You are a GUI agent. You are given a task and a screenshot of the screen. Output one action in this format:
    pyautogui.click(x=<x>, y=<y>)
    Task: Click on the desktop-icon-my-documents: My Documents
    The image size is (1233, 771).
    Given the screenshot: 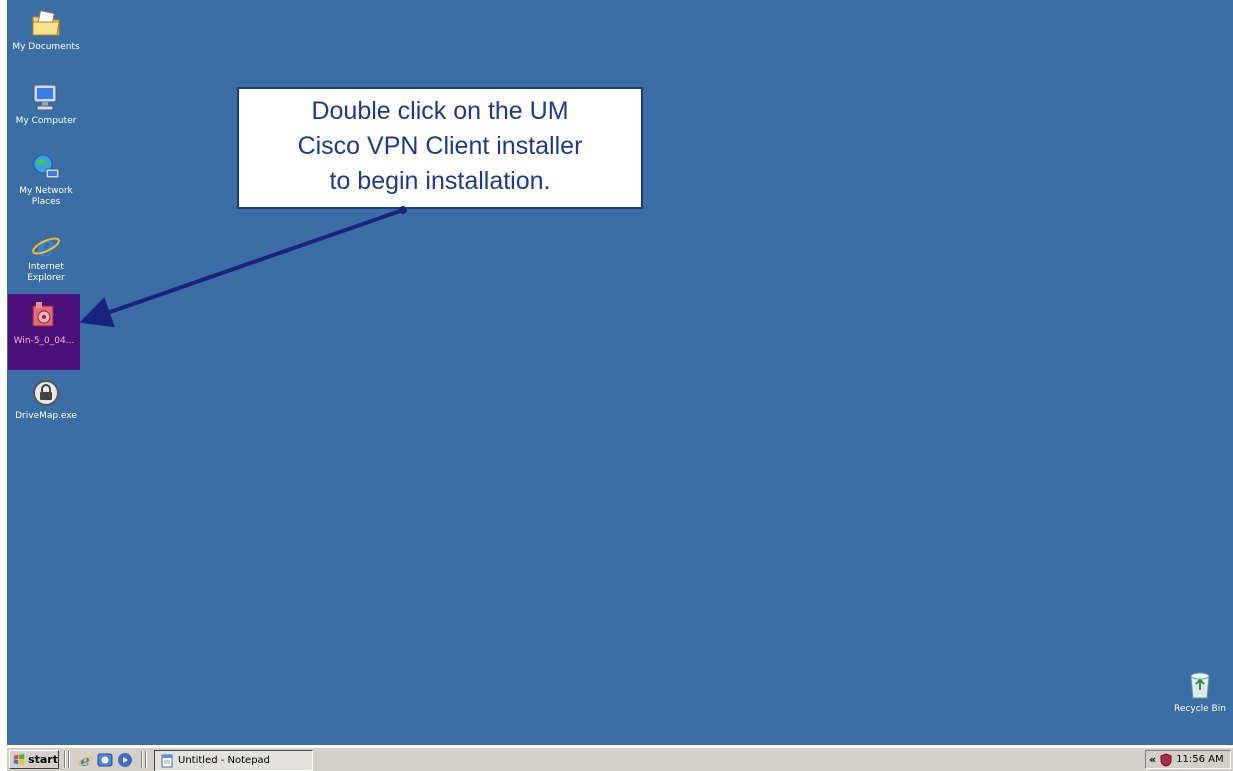 What is the action you would take?
    pyautogui.click(x=46, y=30)
    